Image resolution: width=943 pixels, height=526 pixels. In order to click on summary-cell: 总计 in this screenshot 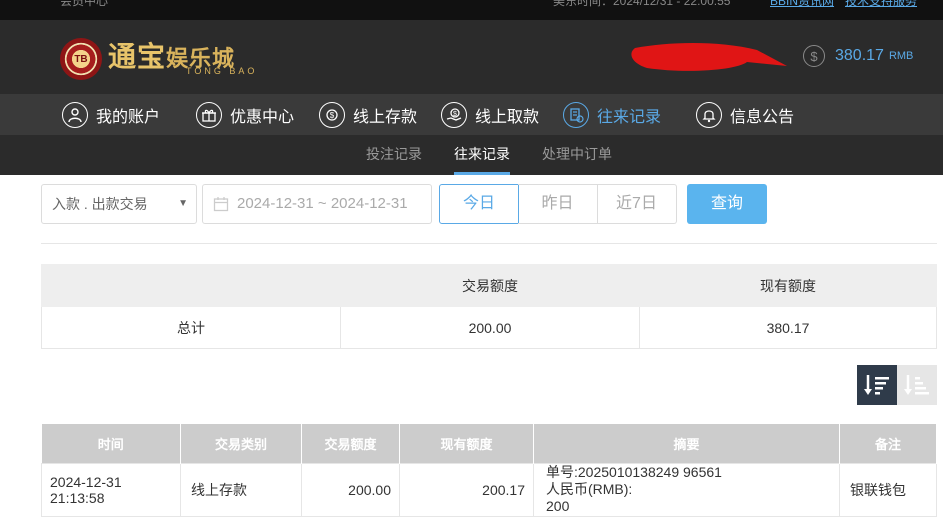, I will do `click(191, 327)`.